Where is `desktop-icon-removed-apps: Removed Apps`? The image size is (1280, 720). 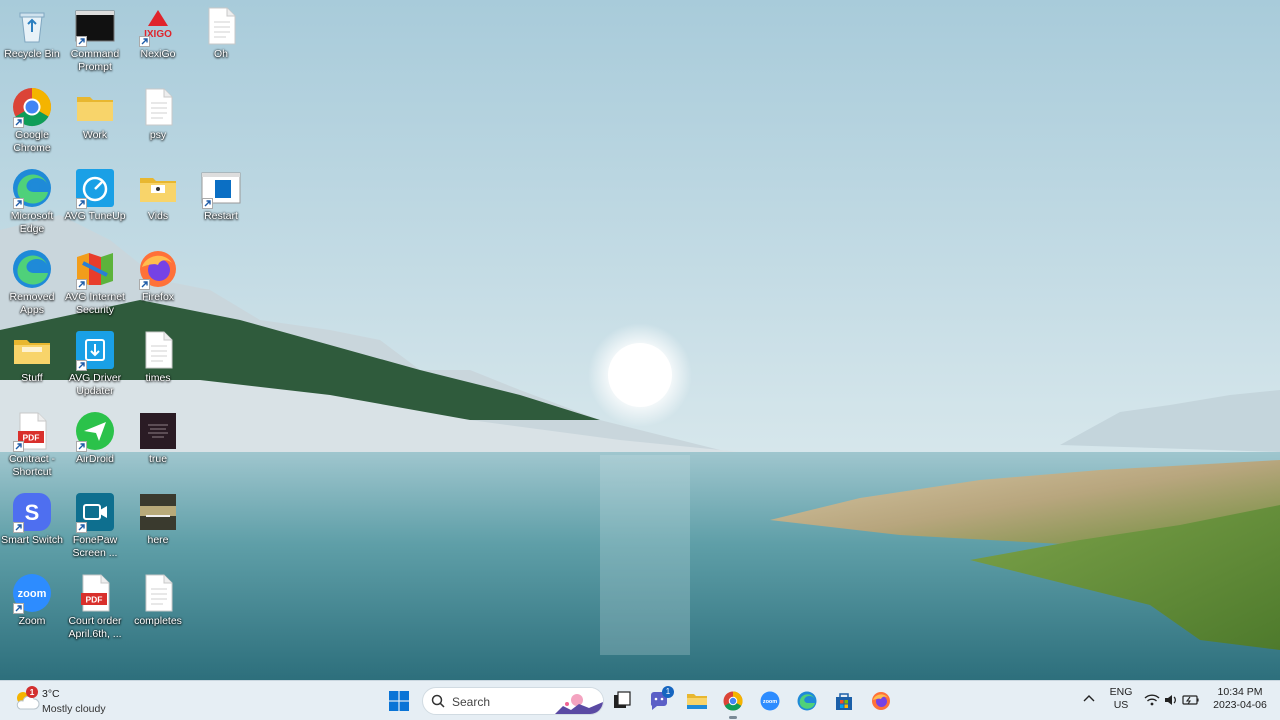 desktop-icon-removed-apps: Removed Apps is located at coordinates (32, 281).